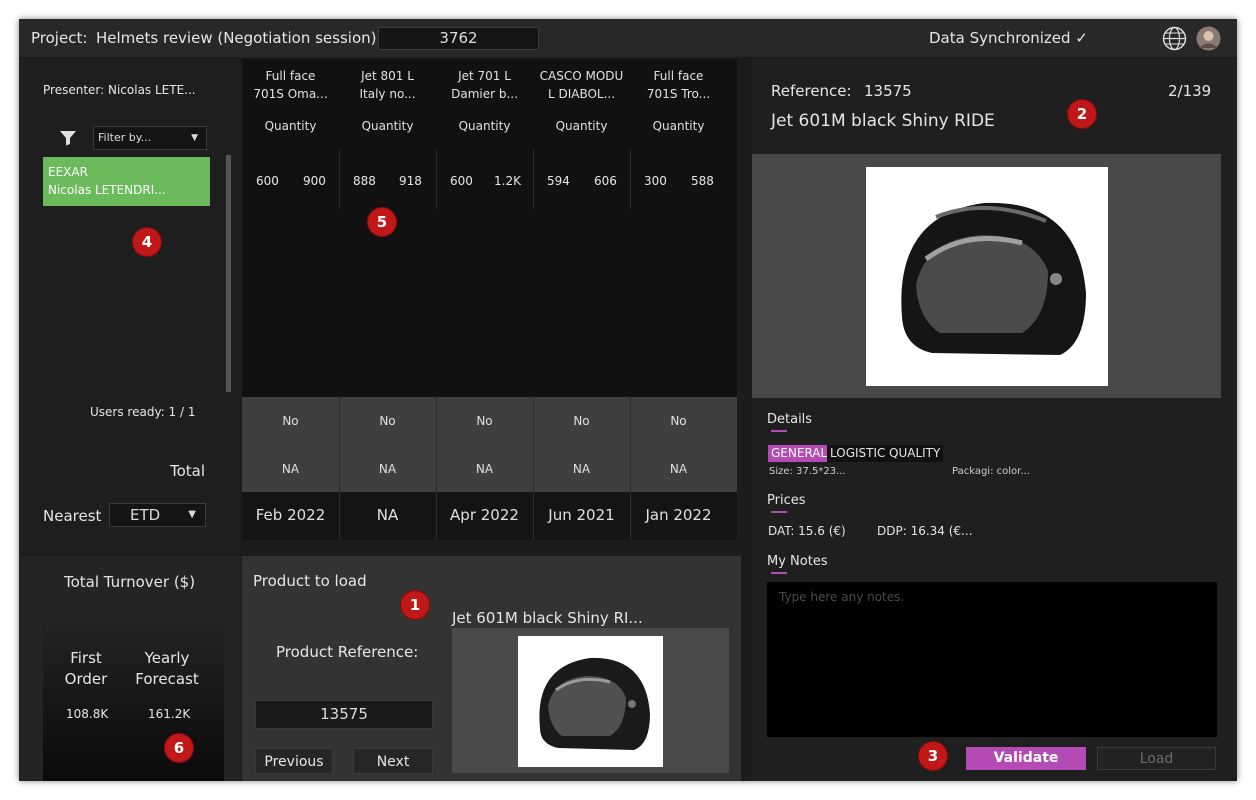  I want to click on reference-value: 13575, so click(888, 91).